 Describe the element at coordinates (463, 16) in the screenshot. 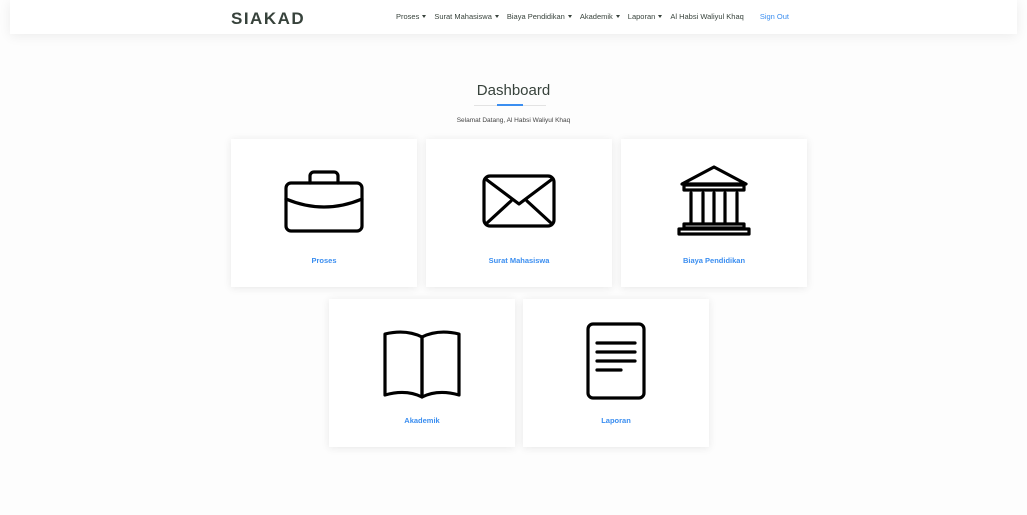

I see `nav-surat-mahasiswa-label: Surat Mahasiswa` at that location.